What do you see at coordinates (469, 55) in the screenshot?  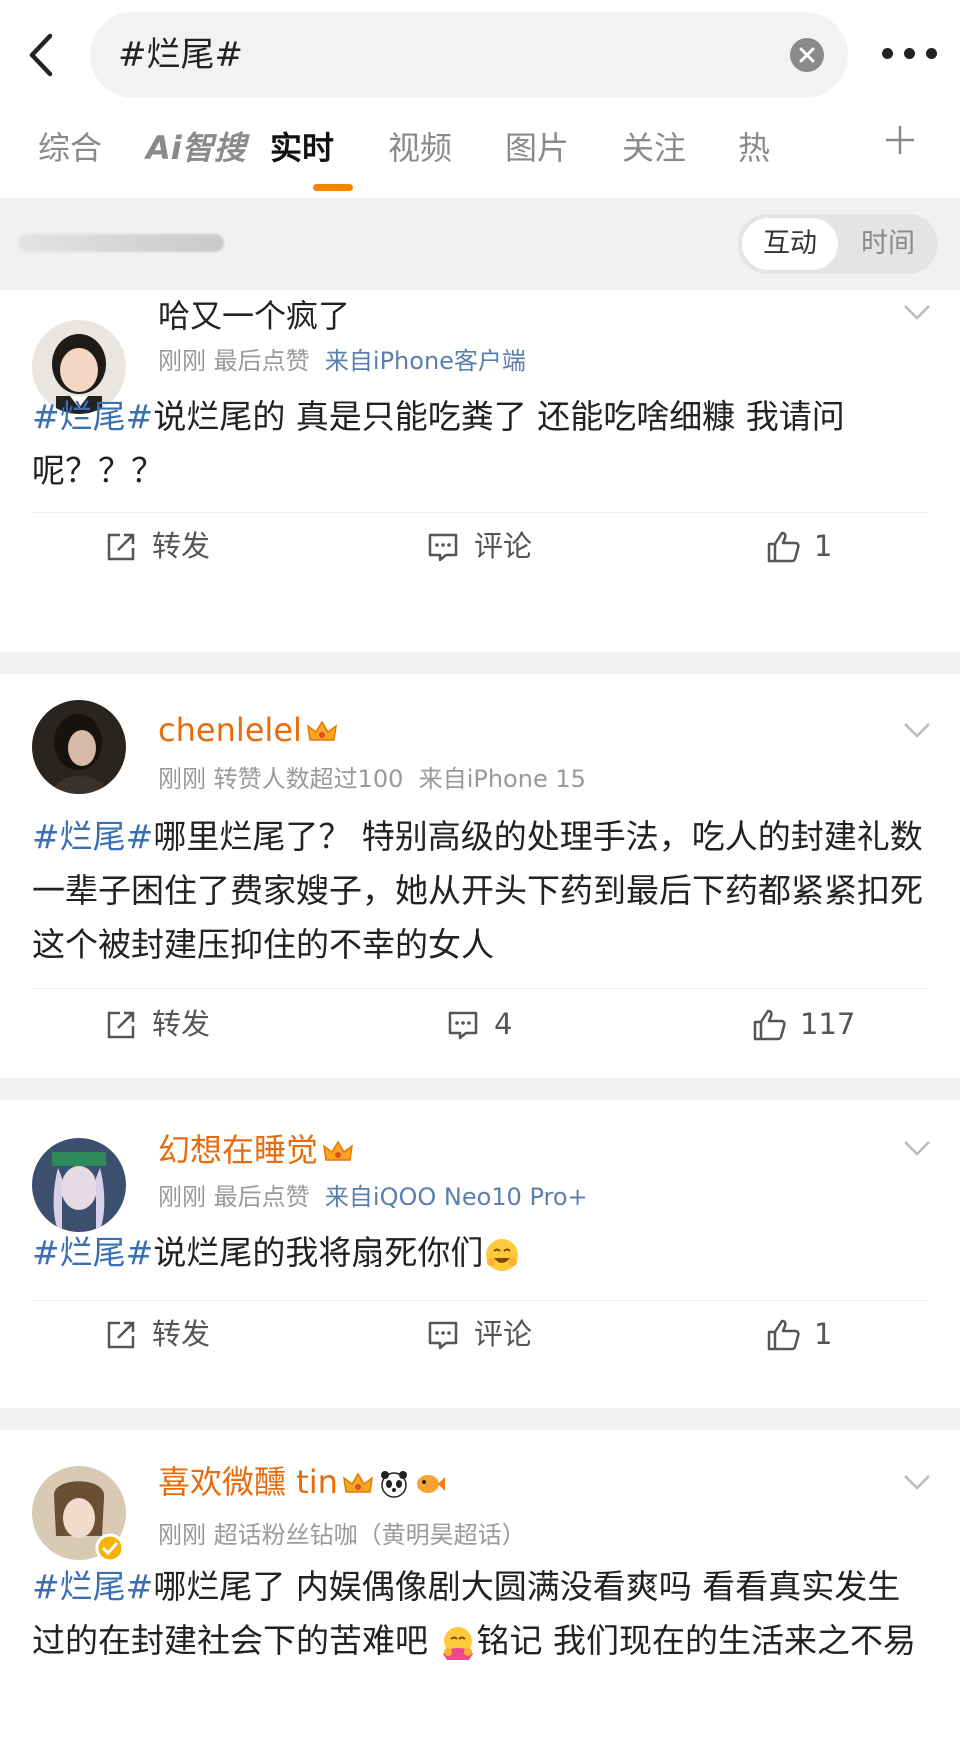 I see `search-bar: #烂尾#` at bounding box center [469, 55].